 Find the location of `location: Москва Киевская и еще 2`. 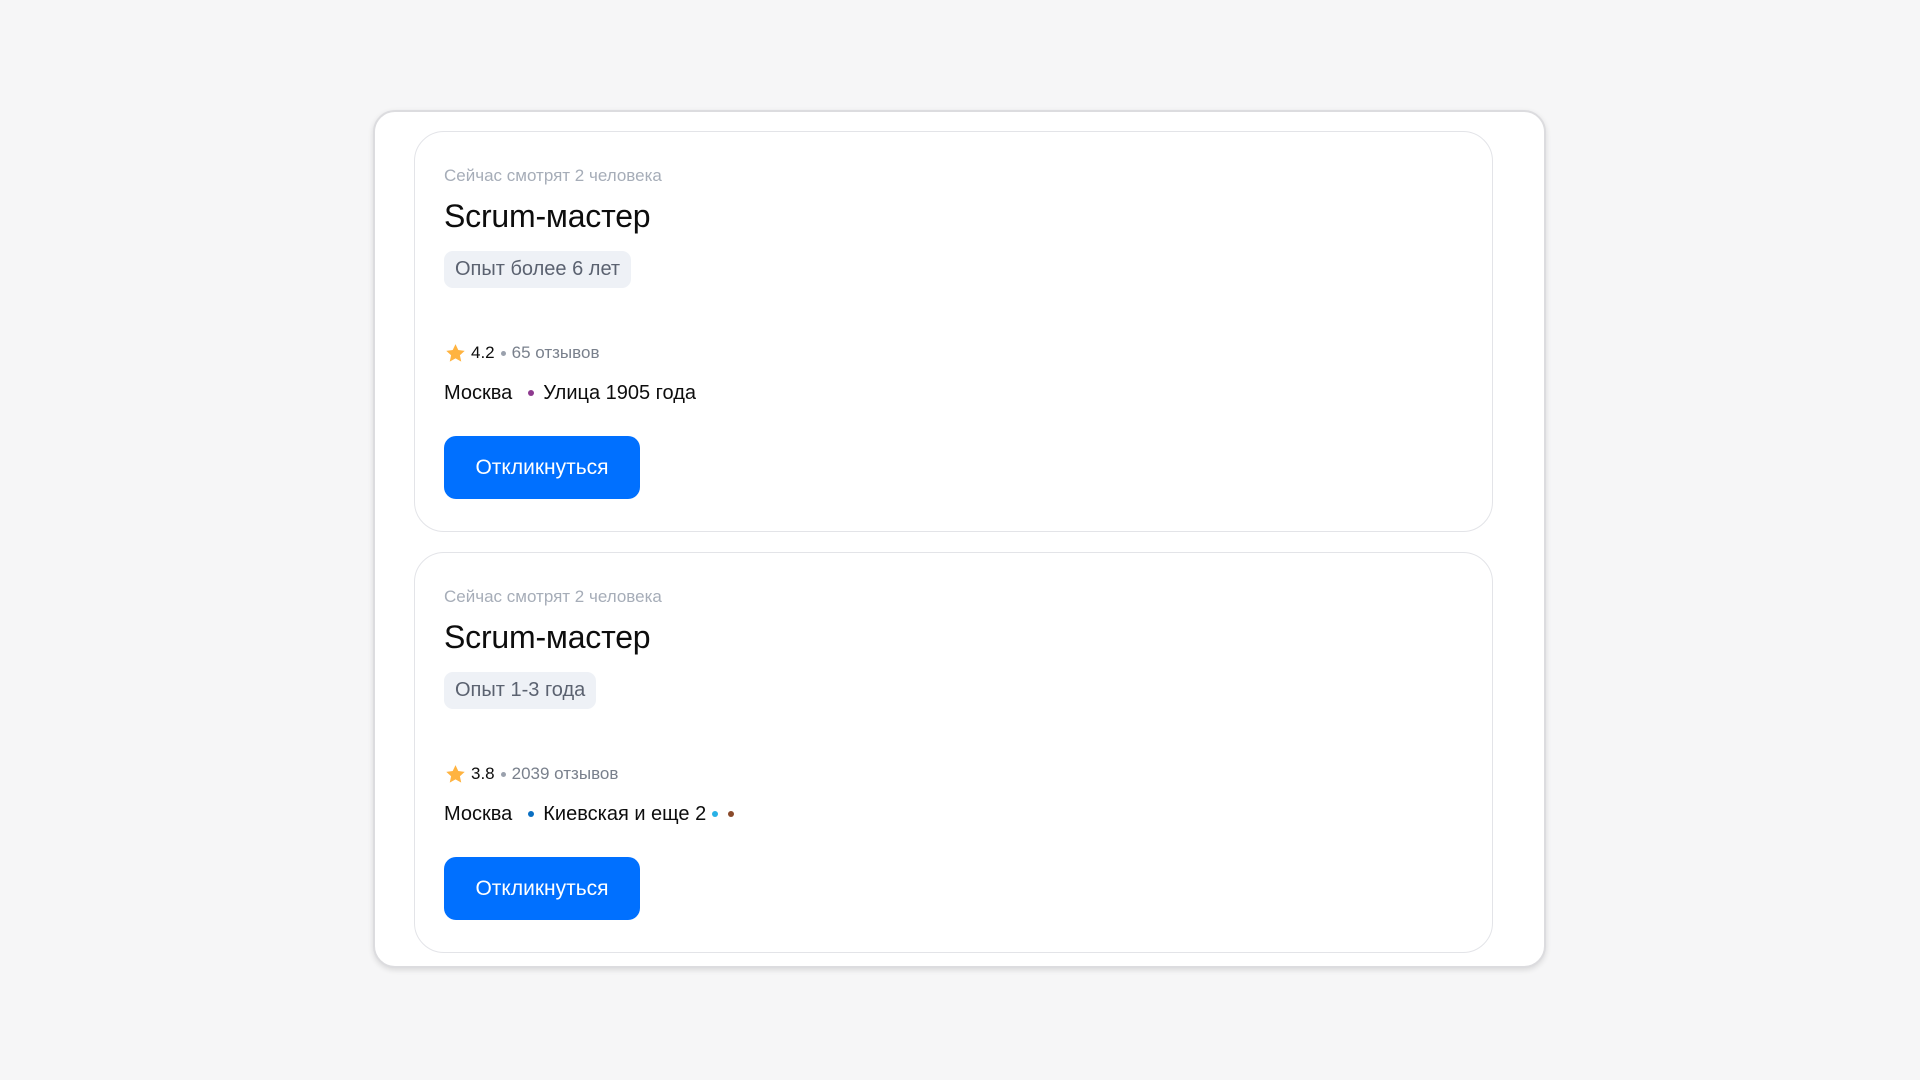

location: Москва Киевская и еще 2 is located at coordinates (589, 814).